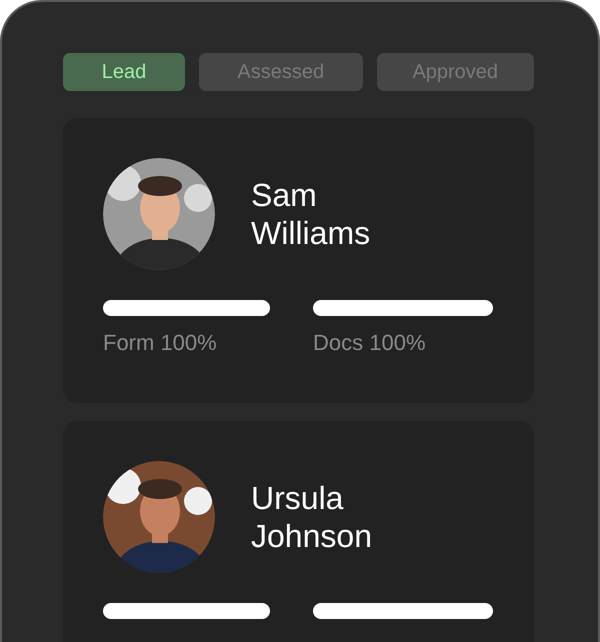 This screenshot has width=600, height=642. Describe the element at coordinates (124, 72) in the screenshot. I see `status-tab: Lead` at that location.